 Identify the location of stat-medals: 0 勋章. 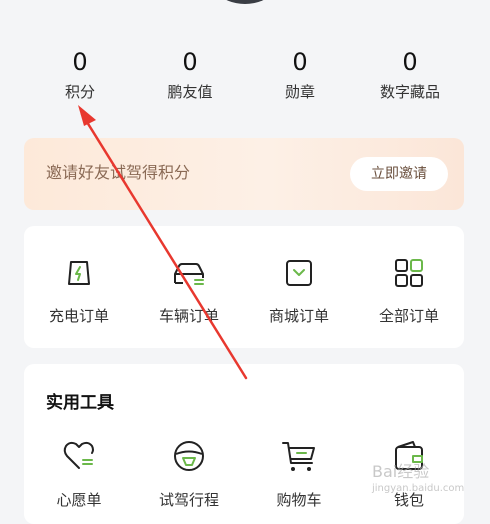
(300, 75).